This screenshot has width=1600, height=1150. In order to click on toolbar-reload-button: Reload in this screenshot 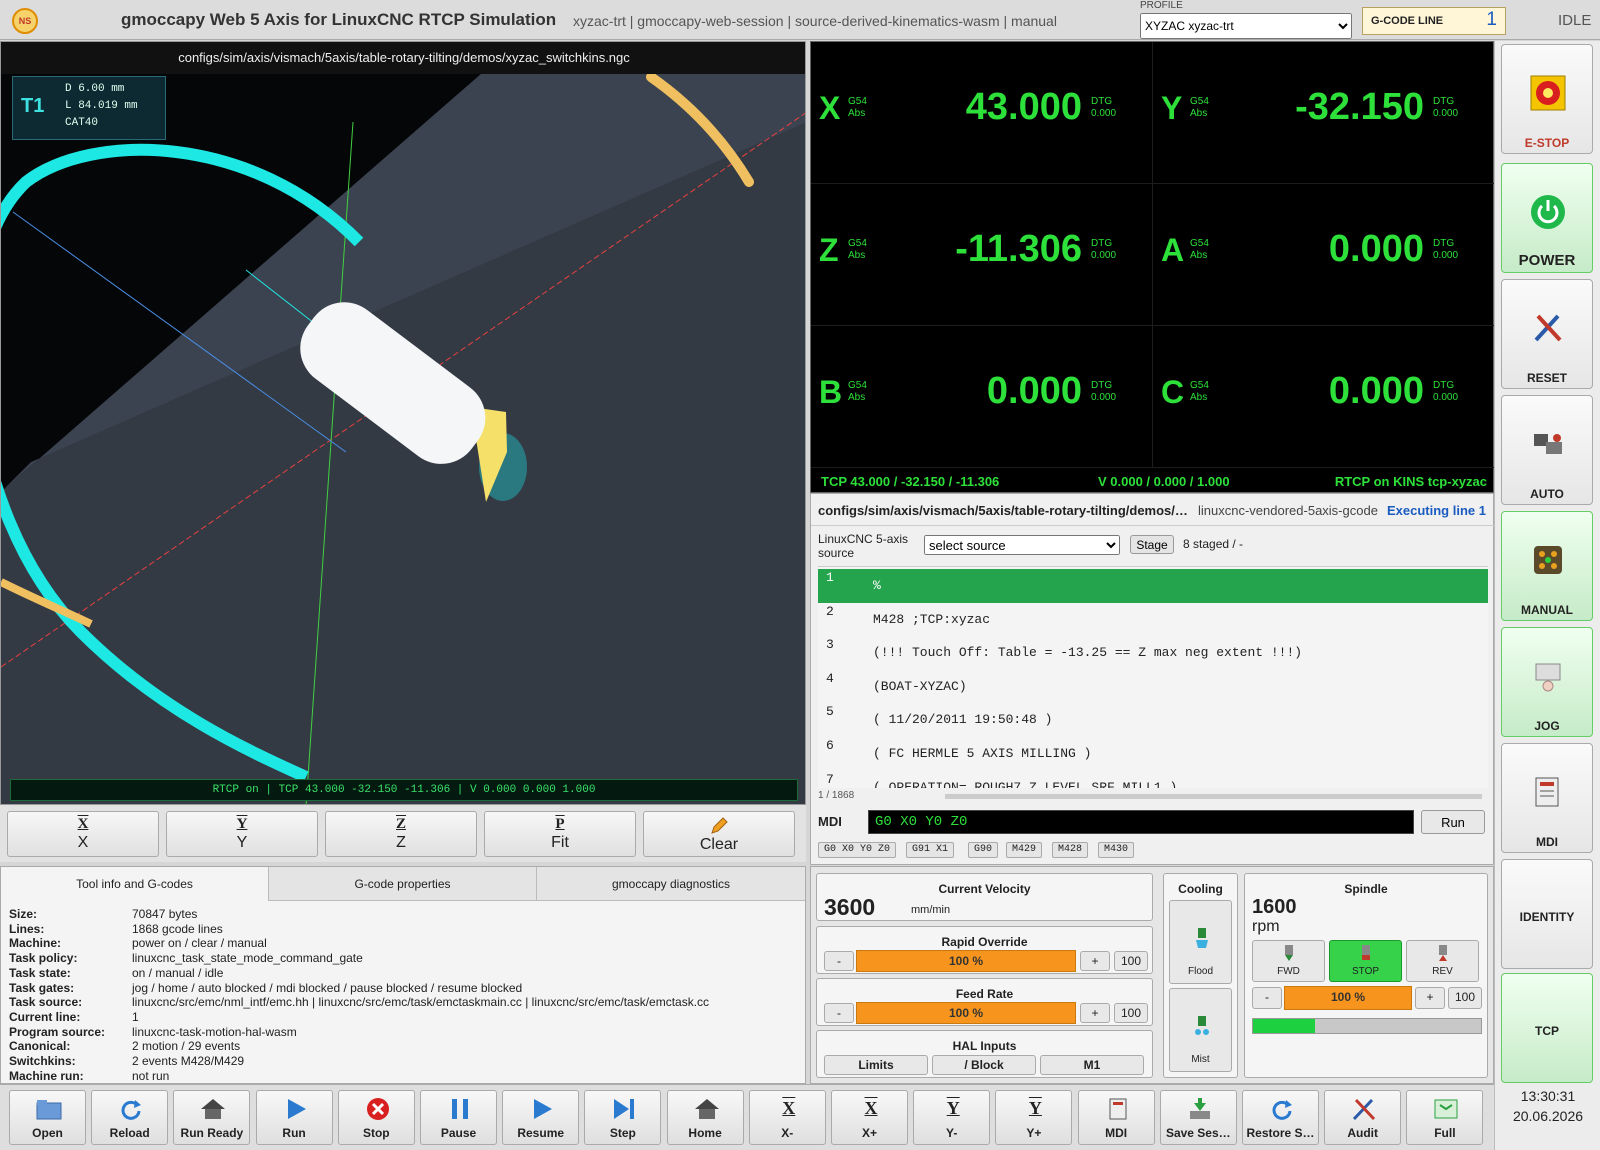, I will do `click(130, 1117)`.